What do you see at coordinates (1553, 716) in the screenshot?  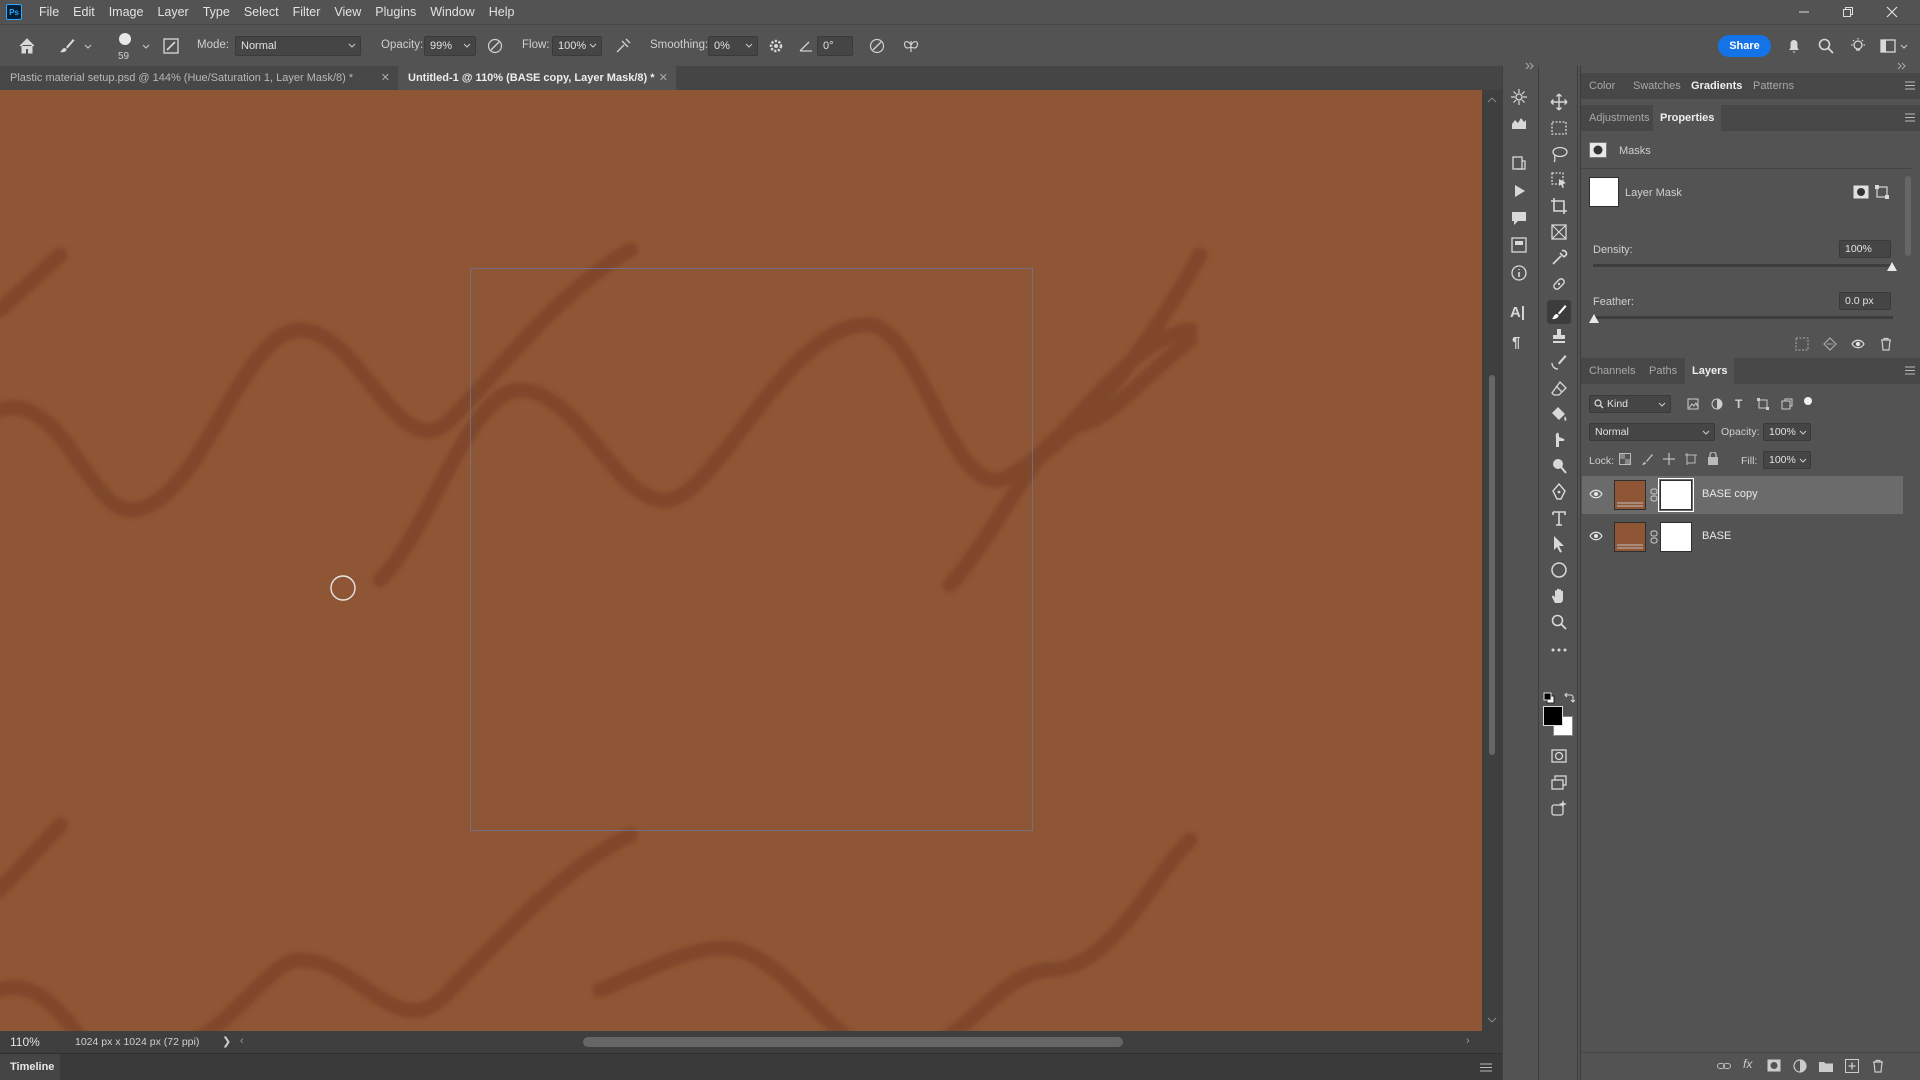 I see `foreground-color-swatch` at bounding box center [1553, 716].